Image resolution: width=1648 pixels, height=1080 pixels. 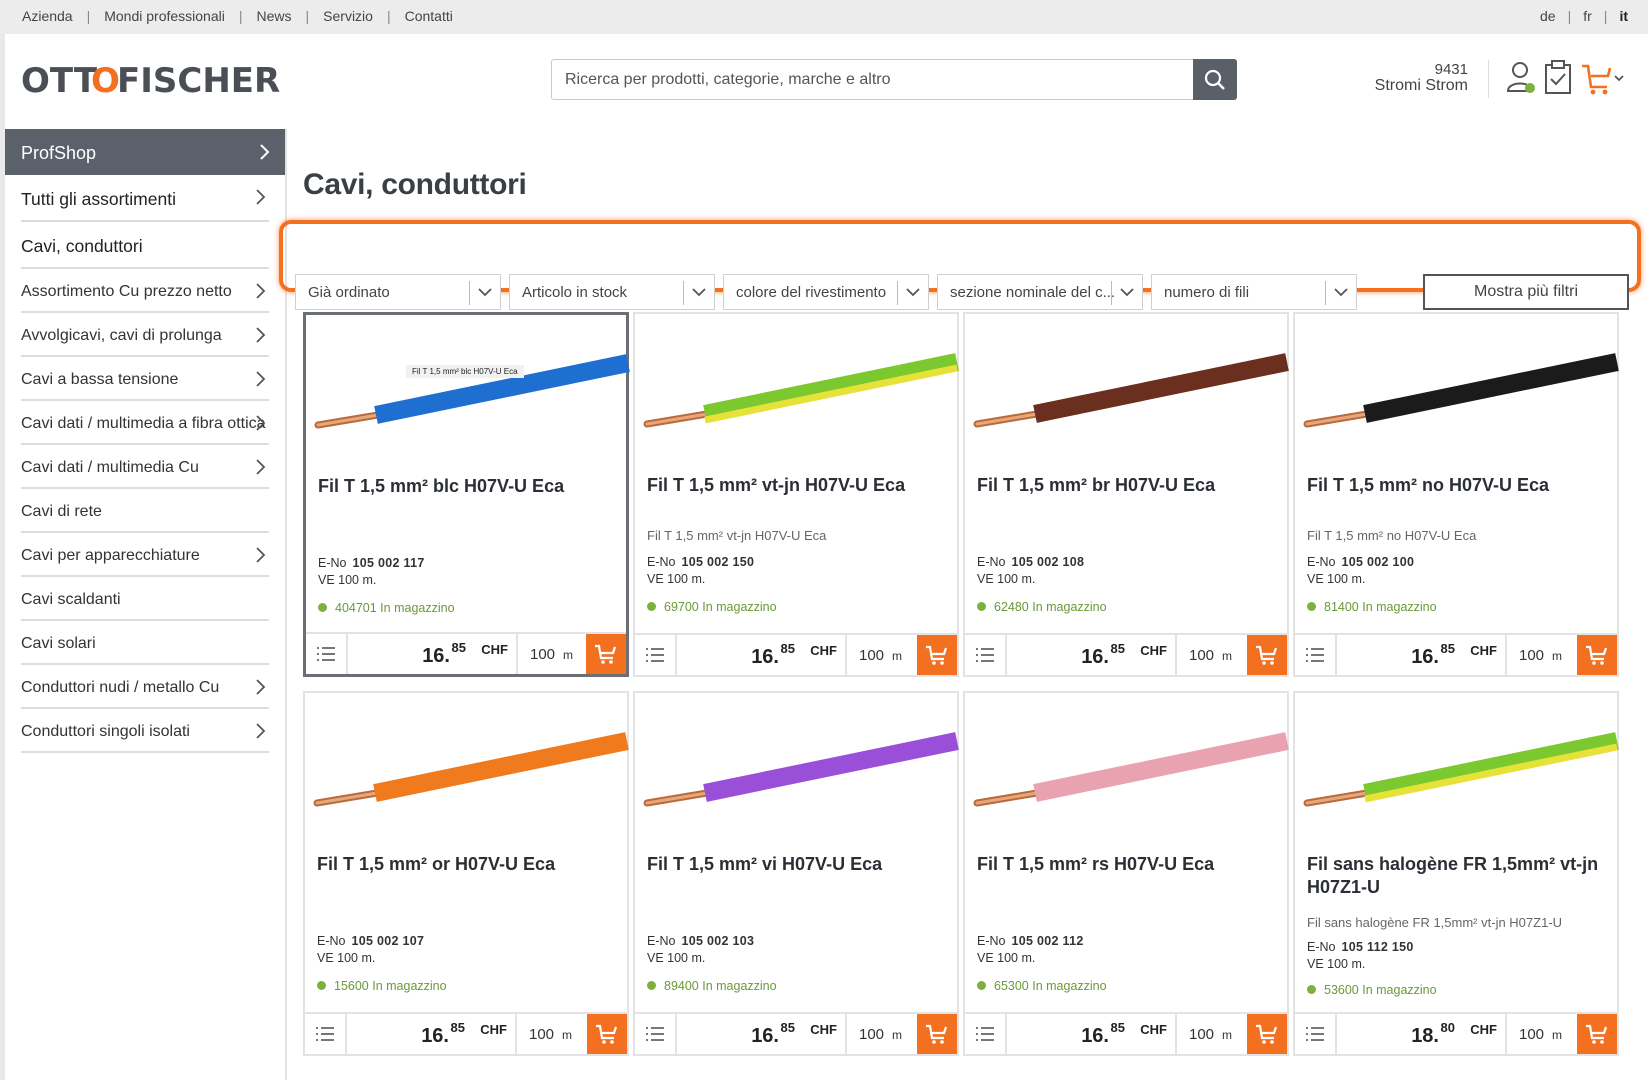 What do you see at coordinates (1548, 16) in the screenshot?
I see `lang-de: de` at bounding box center [1548, 16].